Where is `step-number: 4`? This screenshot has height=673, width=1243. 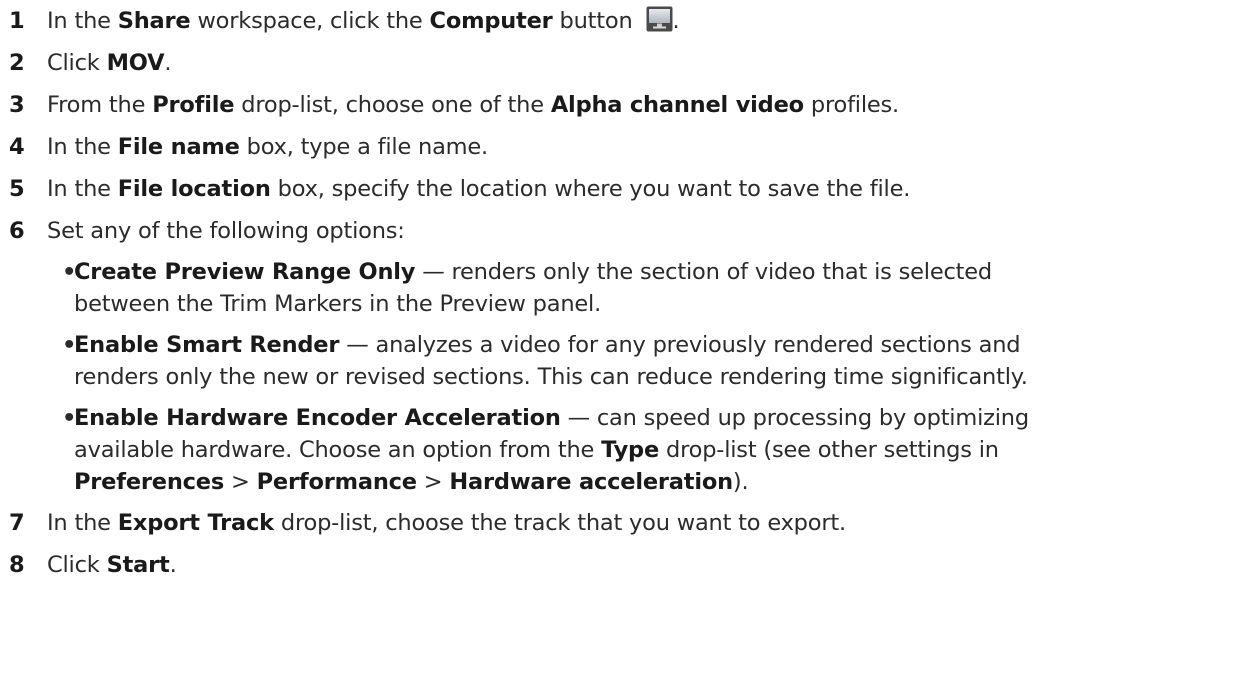
step-number: 4 is located at coordinates (17, 147).